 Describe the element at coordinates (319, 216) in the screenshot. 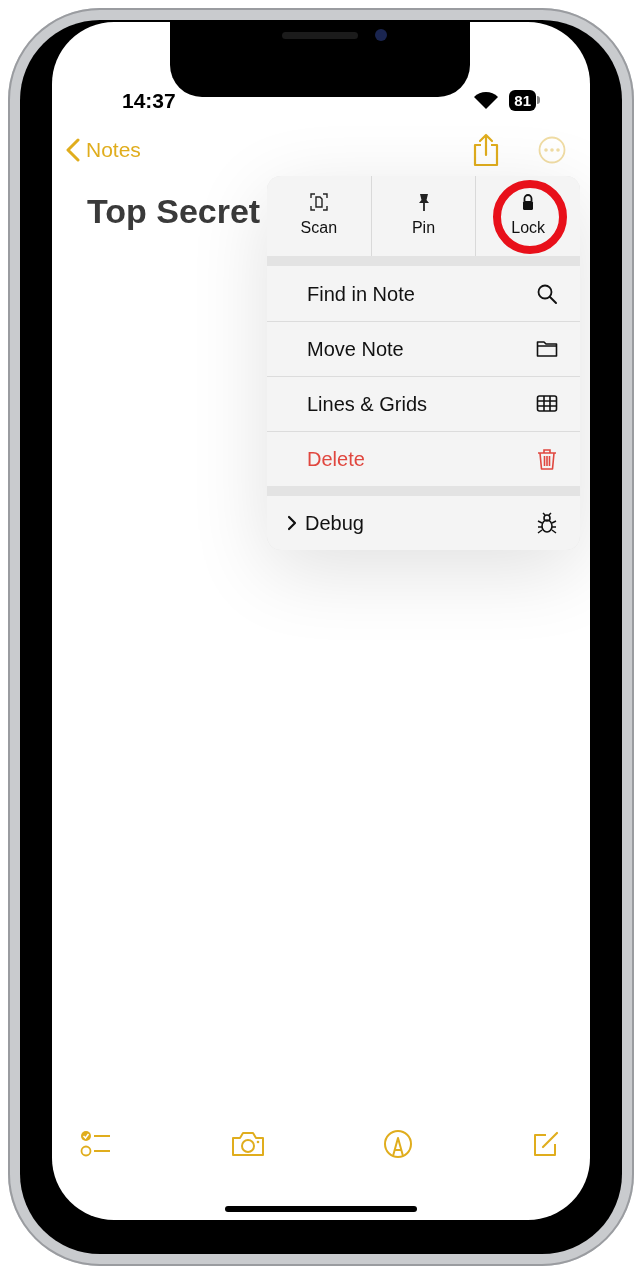

I see `menu-action: Scan` at that location.